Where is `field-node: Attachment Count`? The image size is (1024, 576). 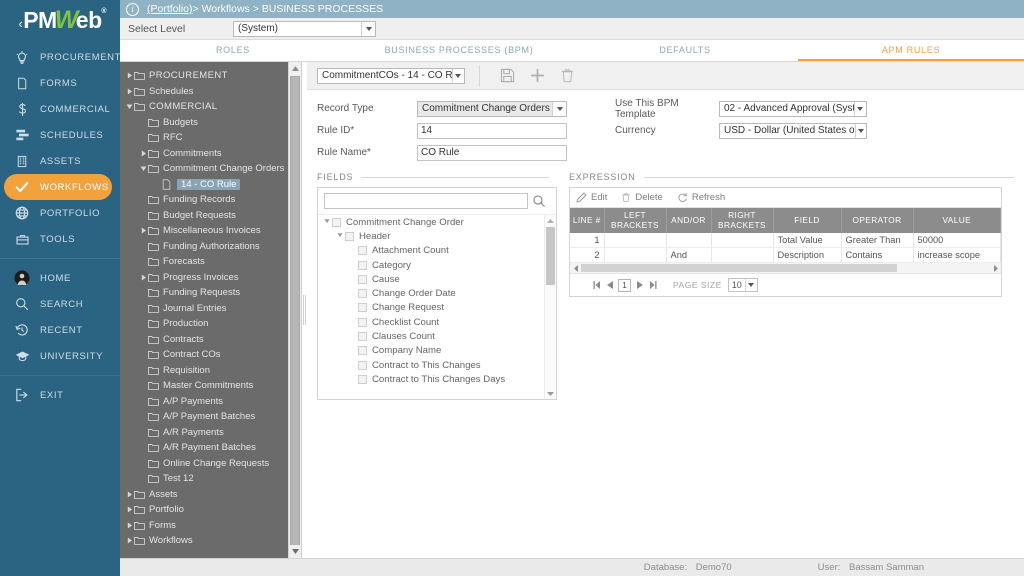
field-node: Attachment Count is located at coordinates (437, 251).